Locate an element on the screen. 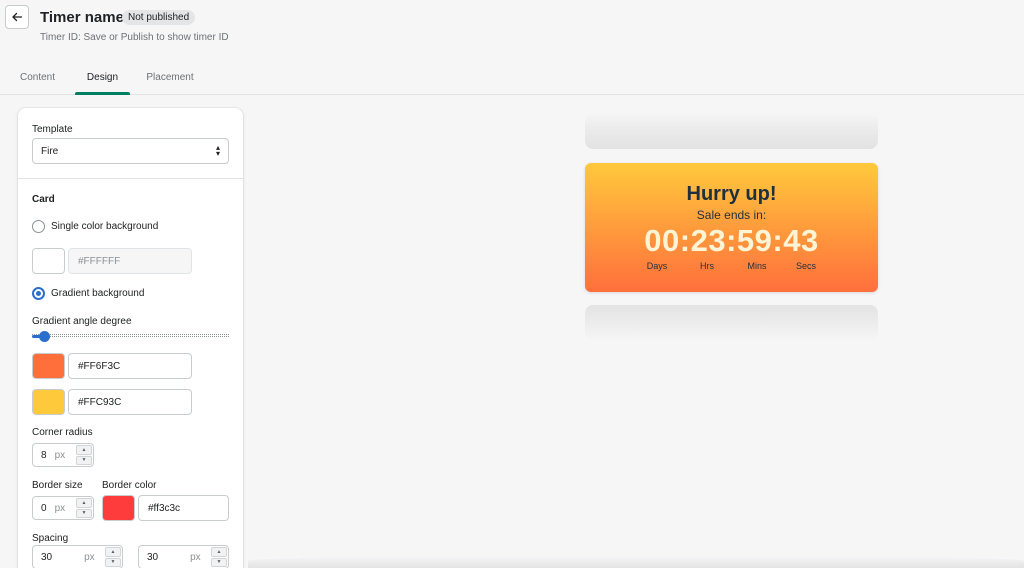  spacing-stepper-1: 30 px ▲ ▼ is located at coordinates (77, 556).